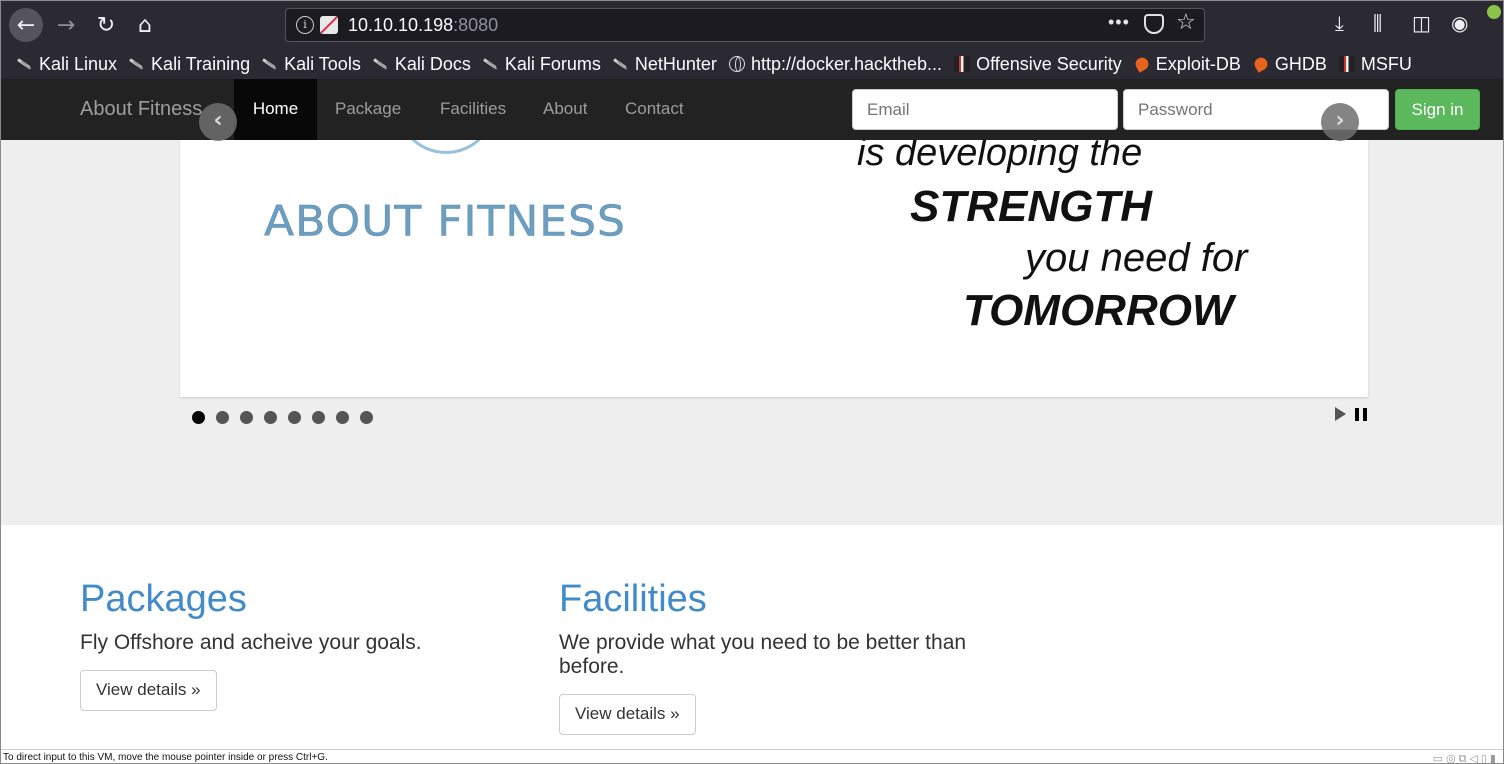 This screenshot has height=764, width=1504. Describe the element at coordinates (736, 64) in the screenshot. I see `globe-icon` at that location.